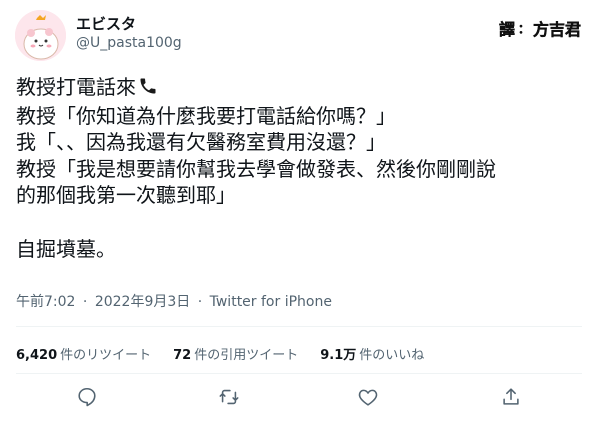  Describe the element at coordinates (126, 195) in the screenshot. I see `tweet-line: 的那個我第一次聽到耶」` at that location.